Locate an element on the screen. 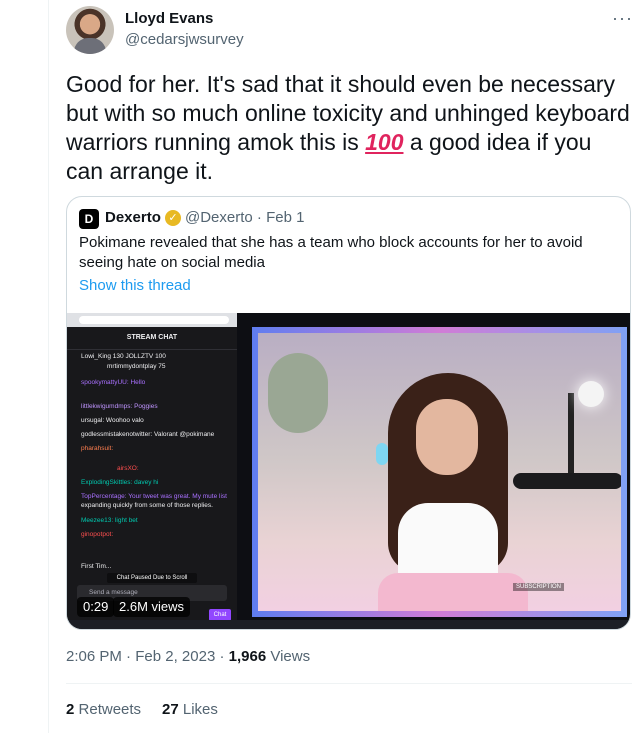  chat-paused-banner: Chat Paused Due to Scroll is located at coordinates (152, 578).